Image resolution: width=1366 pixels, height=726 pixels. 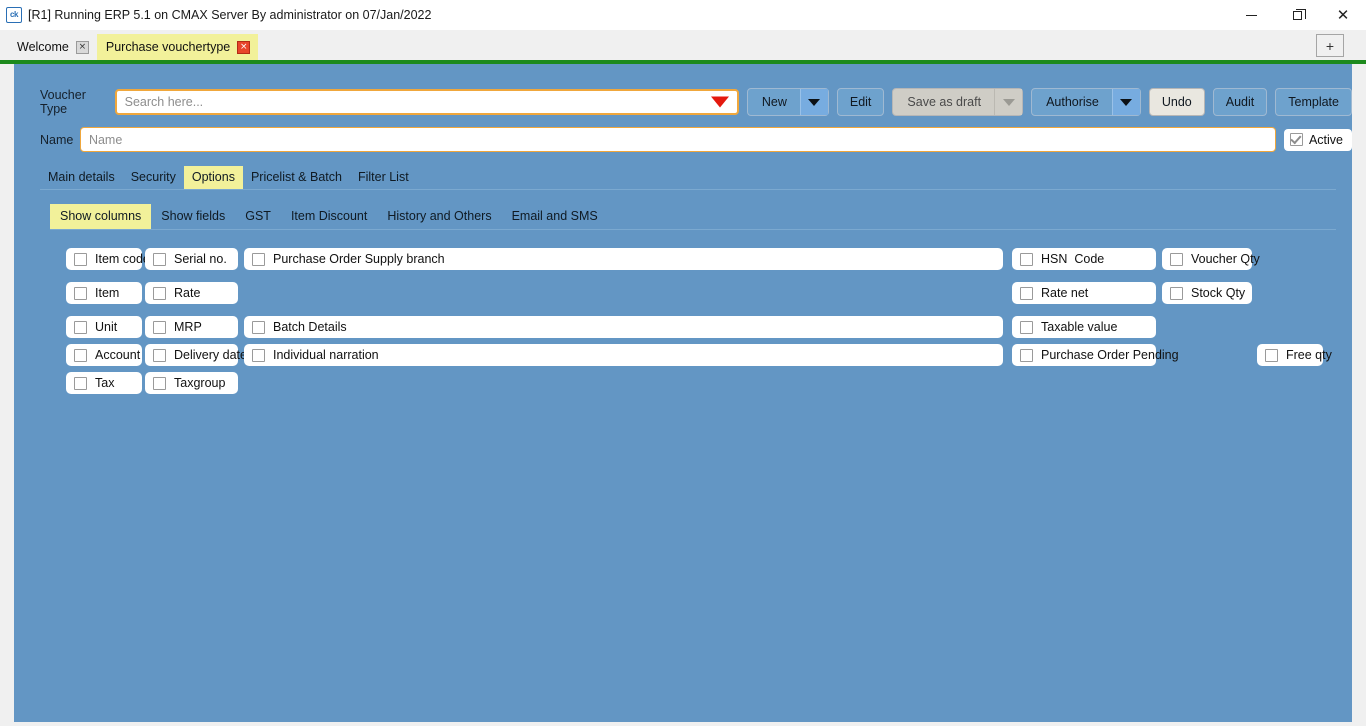 What do you see at coordinates (1218, 293) in the screenshot?
I see `option-checkbox-label: Stock Qty` at bounding box center [1218, 293].